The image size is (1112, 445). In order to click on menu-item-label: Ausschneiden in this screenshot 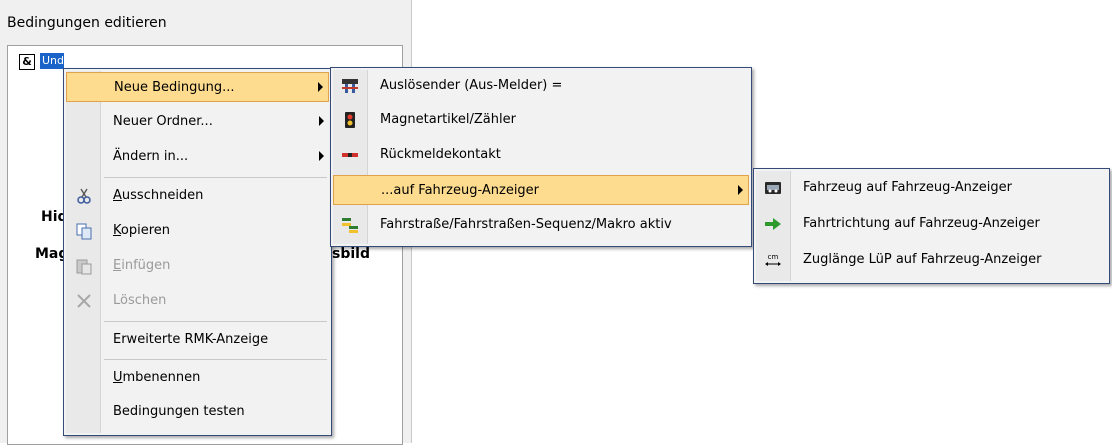, I will do `click(158, 195)`.